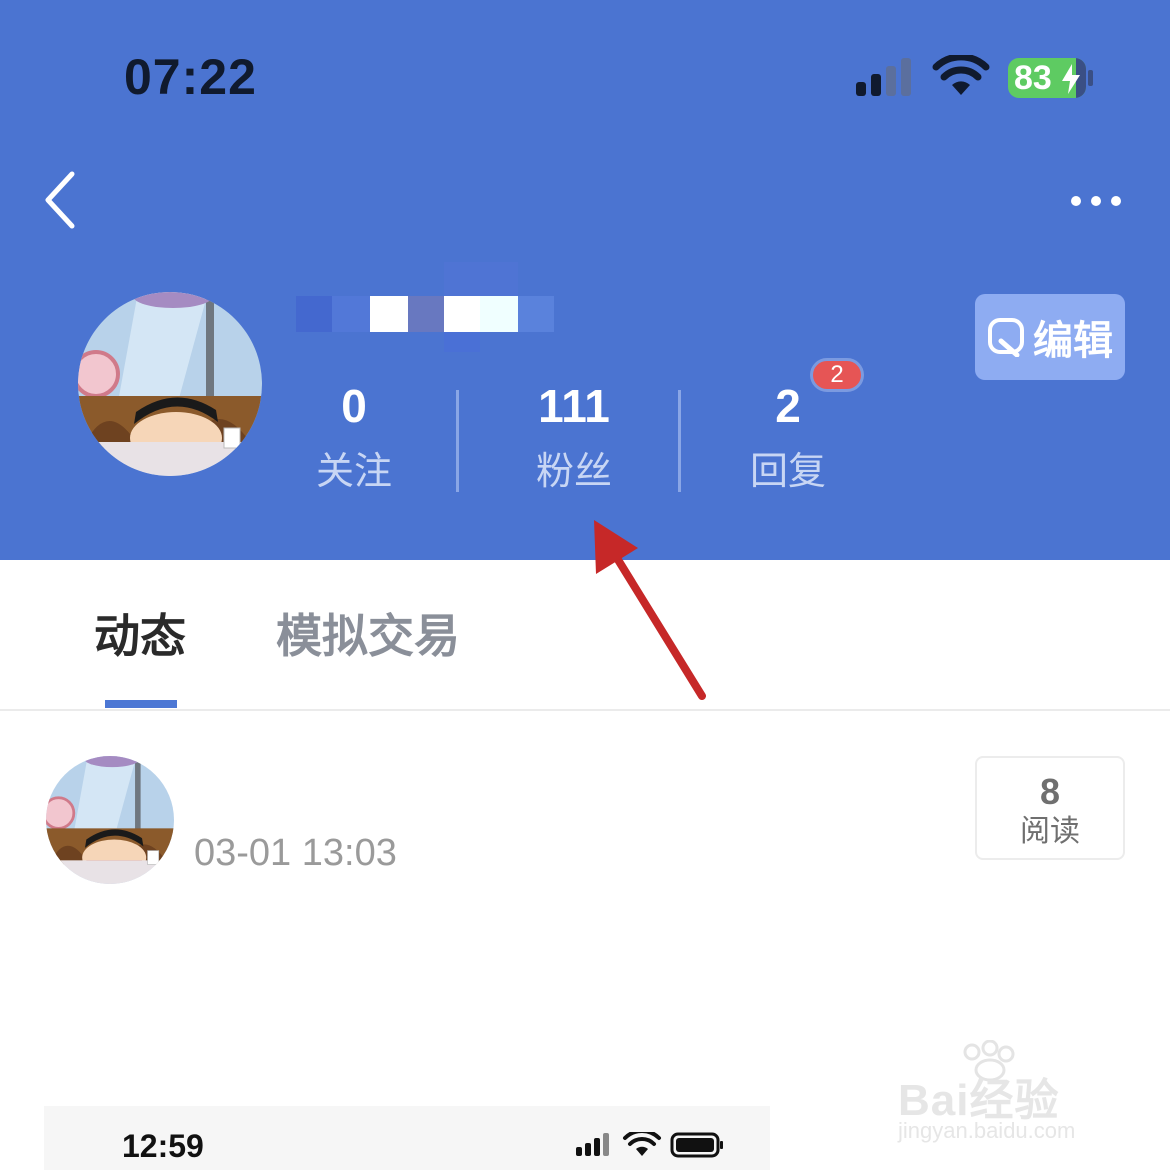  I want to click on stat-following: 0 关注, so click(354, 437).